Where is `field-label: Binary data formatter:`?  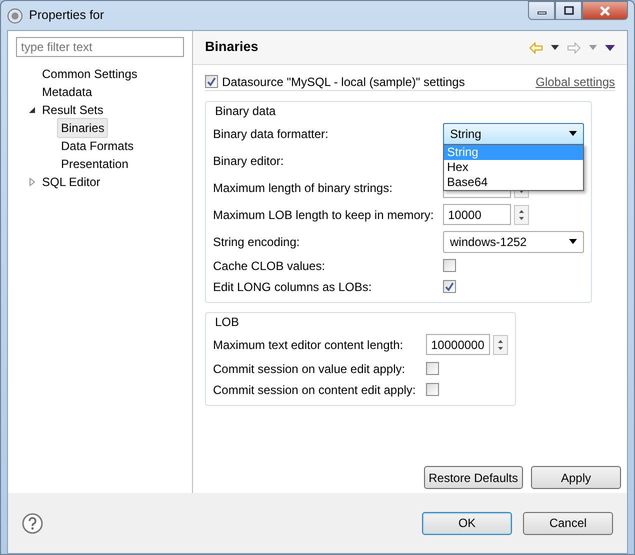
field-label: Binary data formatter: is located at coordinates (271, 134).